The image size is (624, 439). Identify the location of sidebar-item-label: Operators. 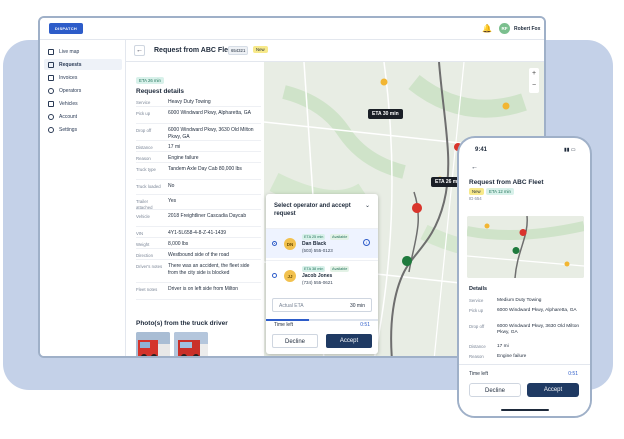
(70, 90).